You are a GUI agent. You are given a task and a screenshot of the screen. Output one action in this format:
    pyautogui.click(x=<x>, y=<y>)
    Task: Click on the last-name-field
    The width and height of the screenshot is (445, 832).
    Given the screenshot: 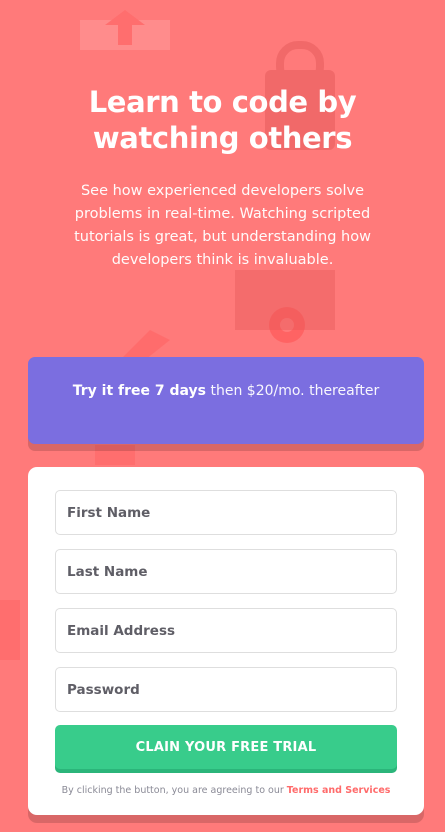 What is the action you would take?
    pyautogui.click(x=226, y=571)
    